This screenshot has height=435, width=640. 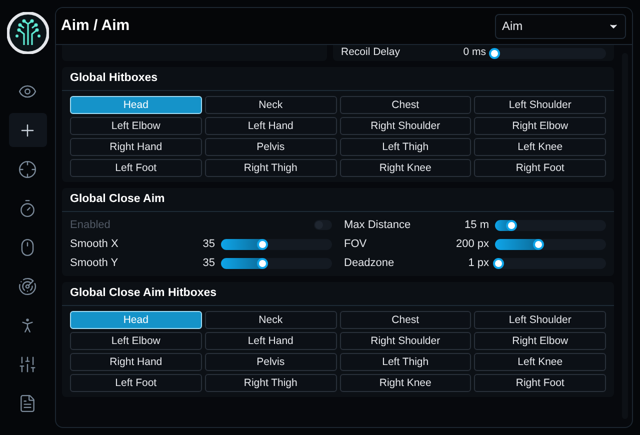 What do you see at coordinates (95, 244) in the screenshot?
I see `setting-label: Smooth X` at bounding box center [95, 244].